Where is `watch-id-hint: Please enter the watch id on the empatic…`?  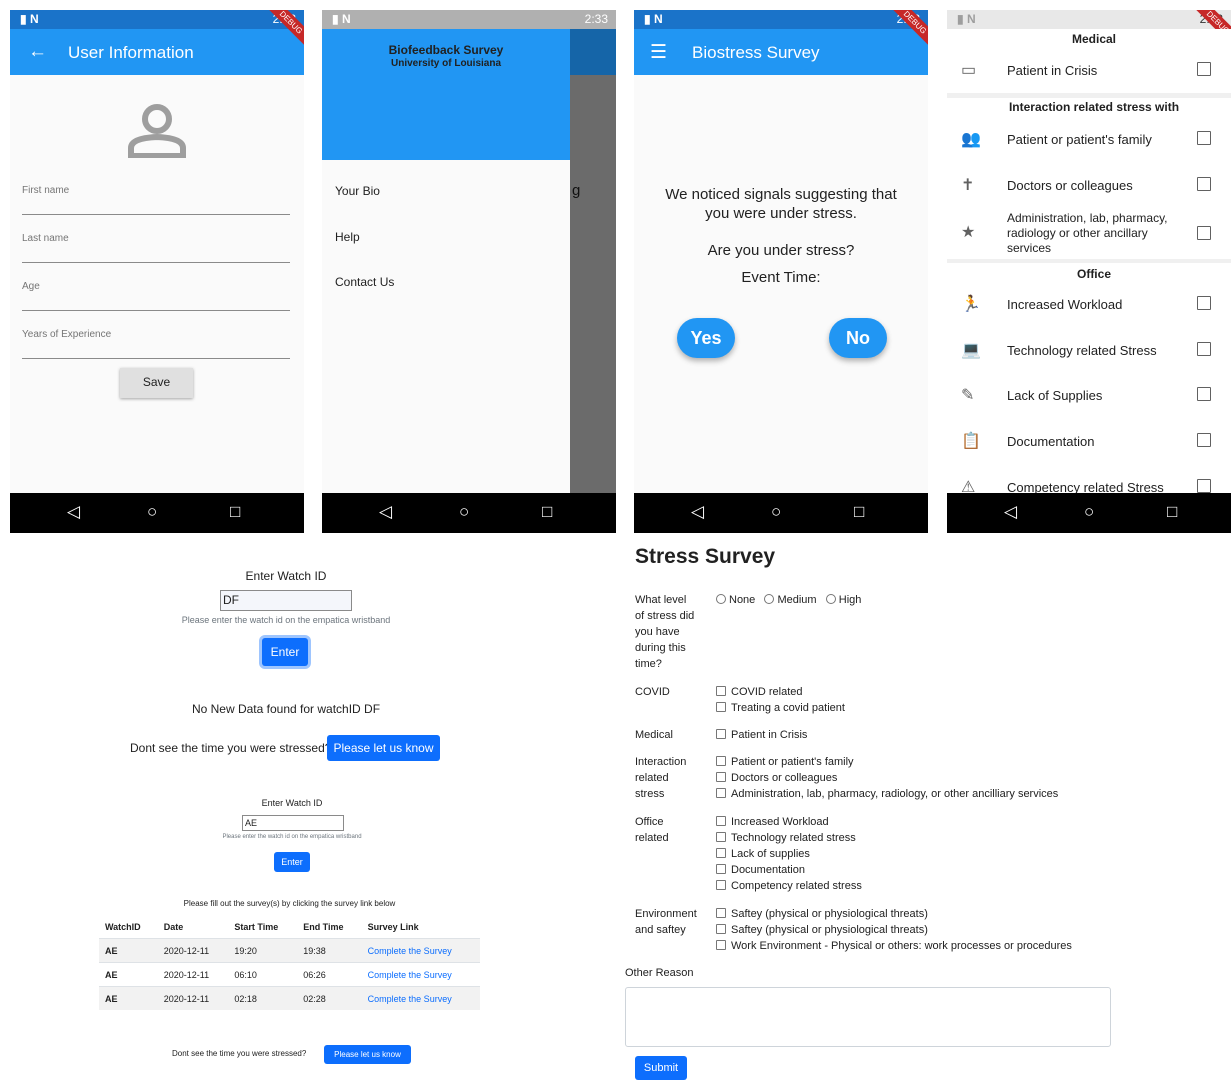
watch-id-hint: Please enter the watch id on the empatic… is located at coordinates (286, 620).